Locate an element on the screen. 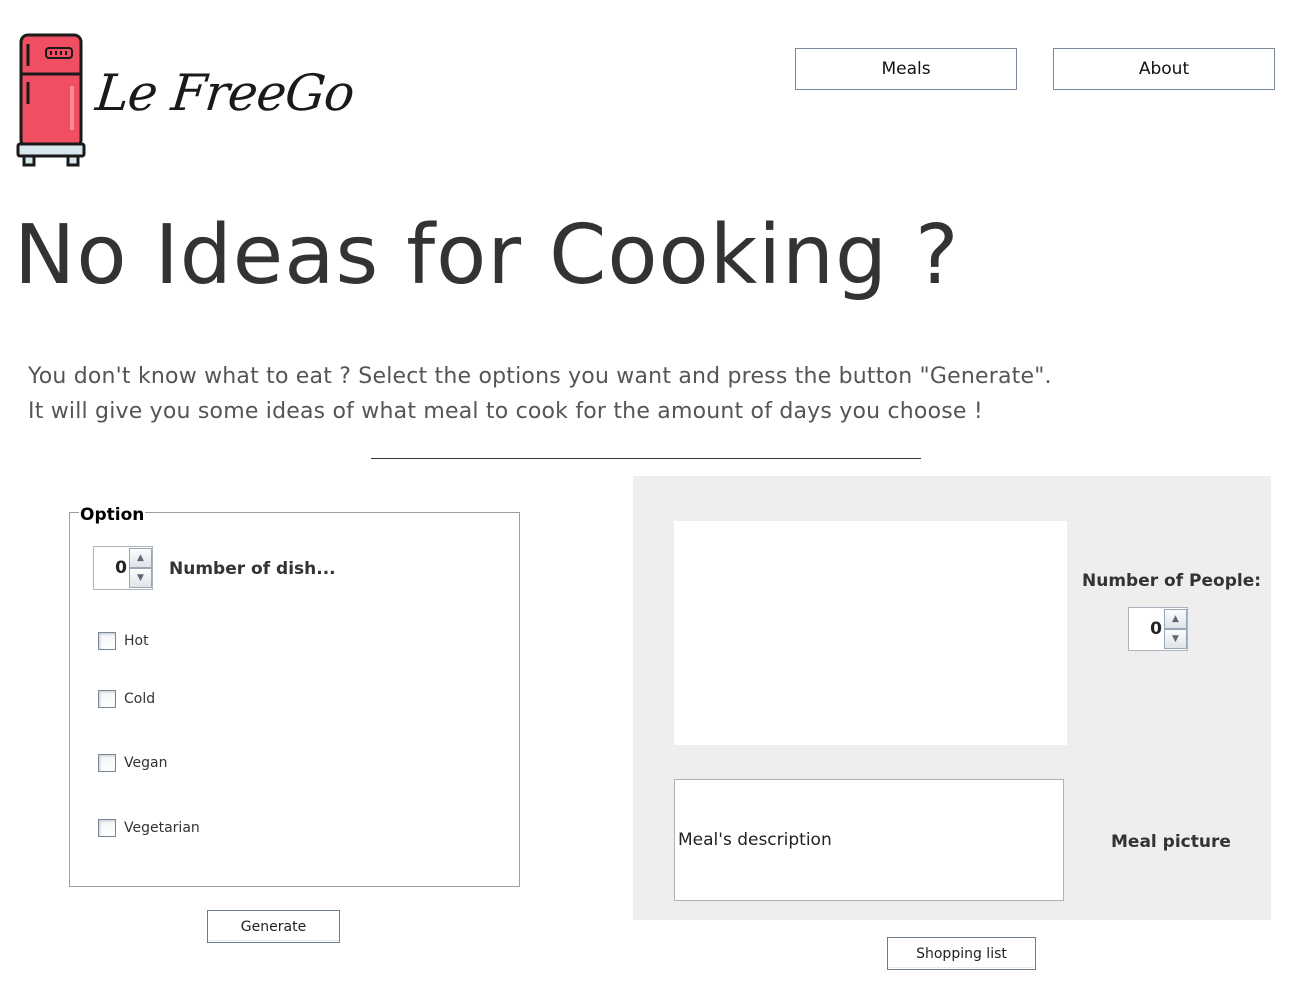 Image resolution: width=1297 pixels, height=982 pixels. people-count-increment-button: ▲ is located at coordinates (1175, 619).